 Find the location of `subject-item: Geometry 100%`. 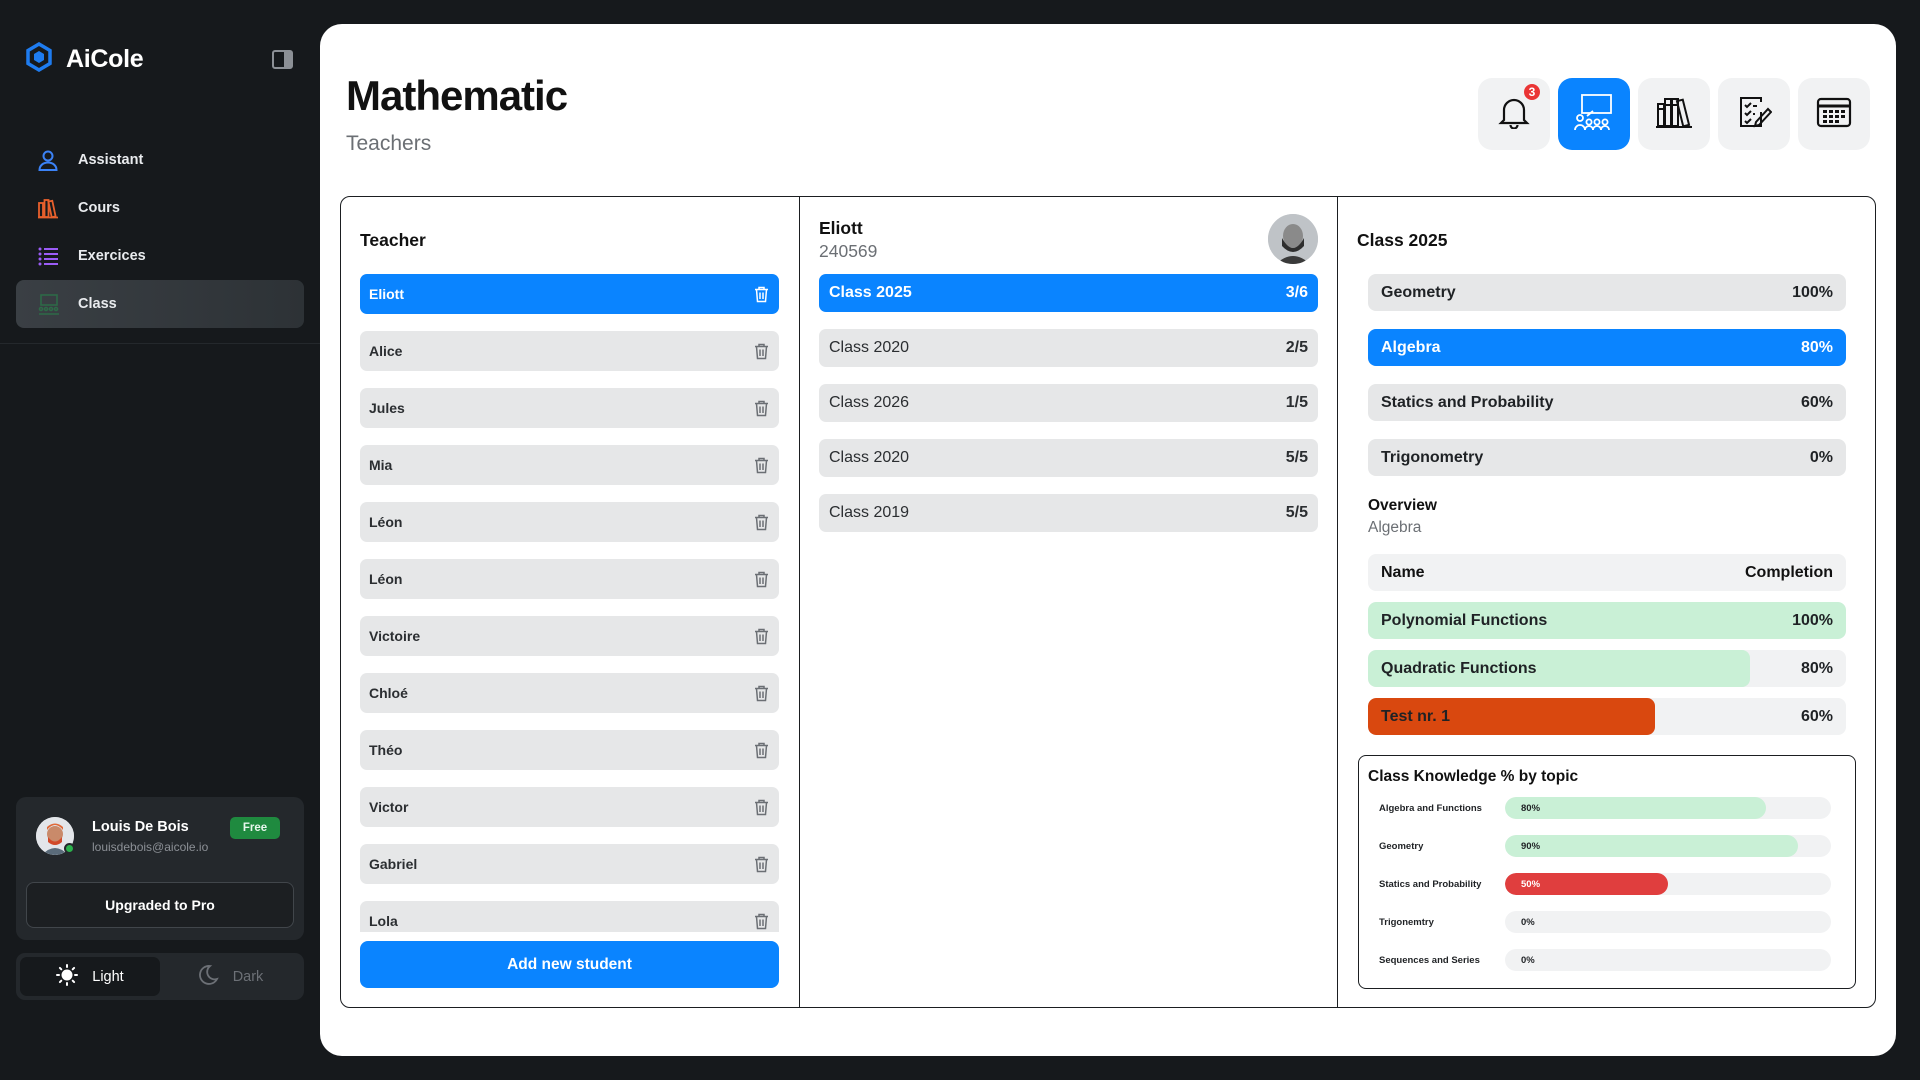

subject-item: Geometry 100% is located at coordinates (1607, 292).